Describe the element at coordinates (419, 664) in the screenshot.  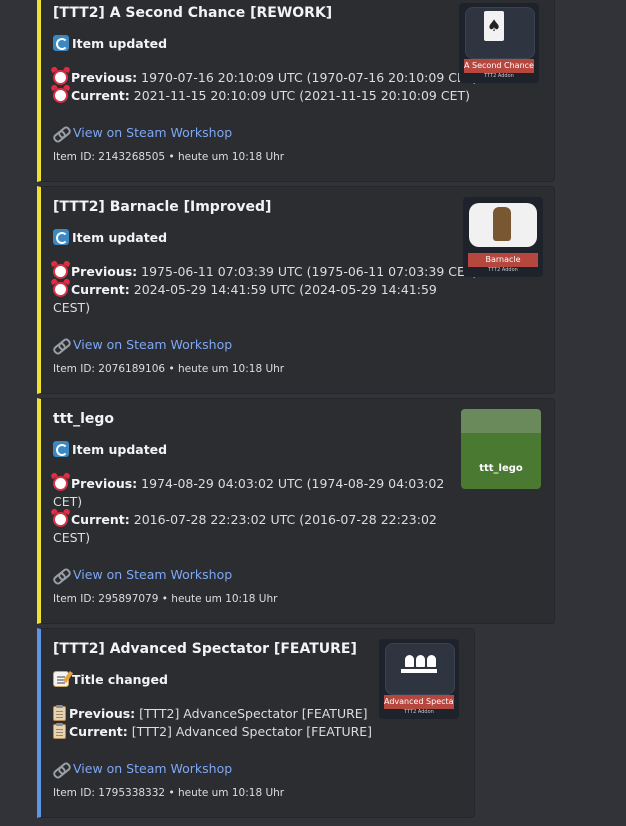
I see `spectator-icon` at that location.